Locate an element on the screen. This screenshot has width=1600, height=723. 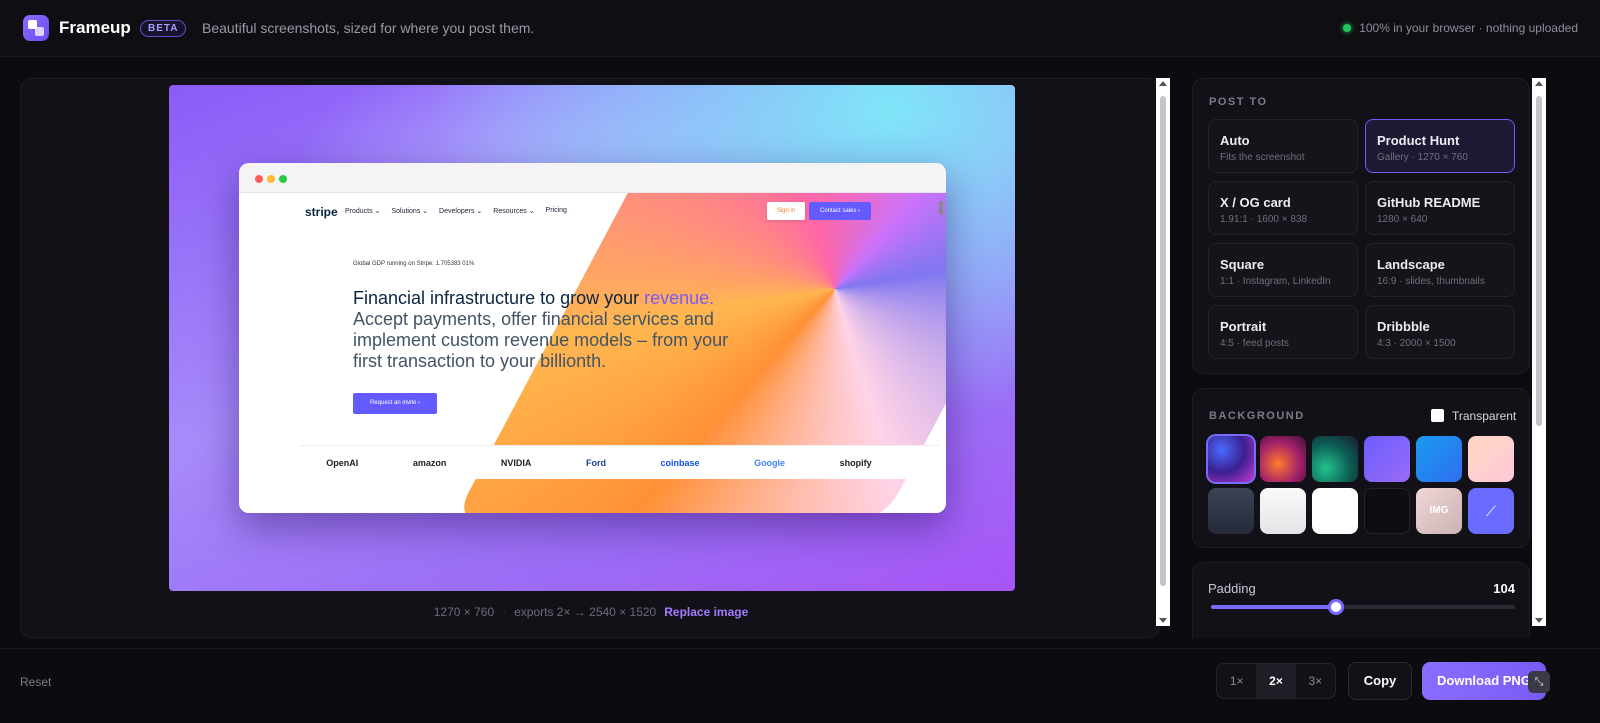
swatch-white is located at coordinates (1335, 511).